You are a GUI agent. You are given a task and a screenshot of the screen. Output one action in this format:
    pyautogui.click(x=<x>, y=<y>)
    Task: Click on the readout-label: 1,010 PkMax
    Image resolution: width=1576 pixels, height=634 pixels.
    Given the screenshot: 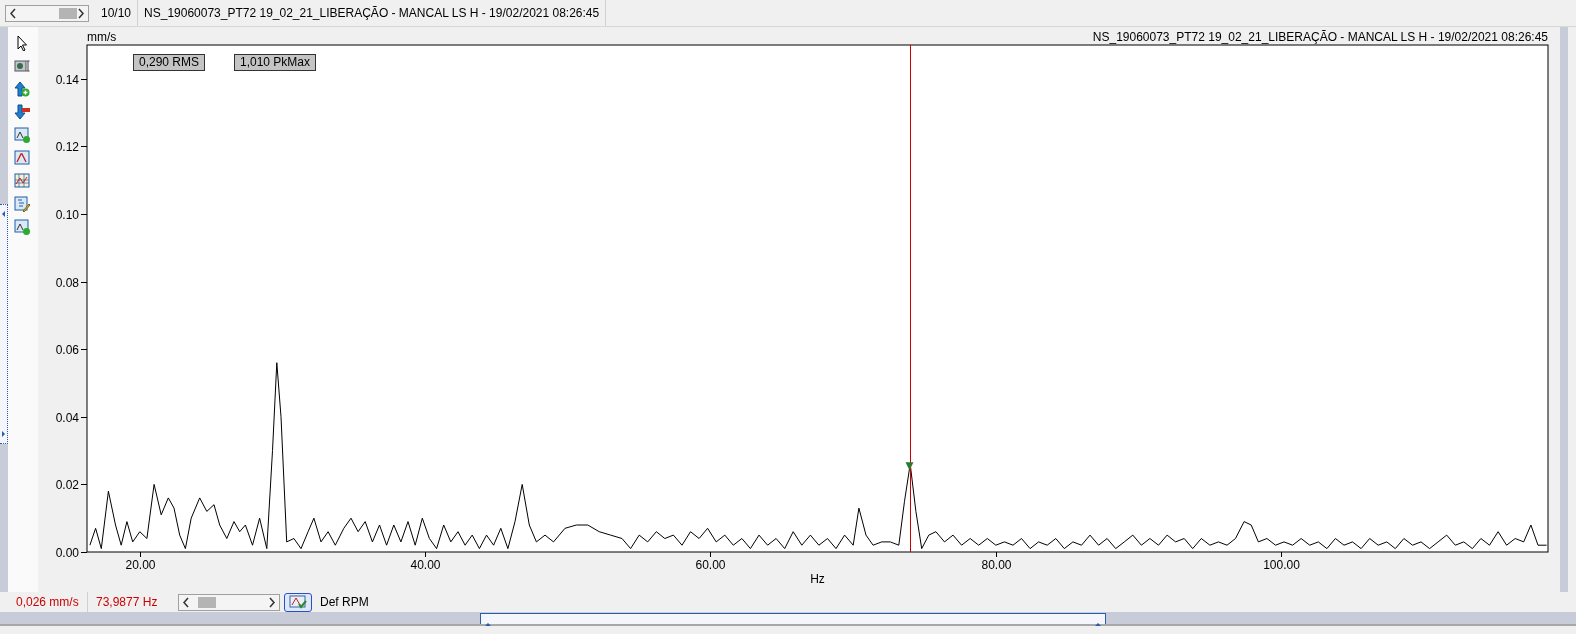 What is the action you would take?
    pyautogui.click(x=275, y=62)
    